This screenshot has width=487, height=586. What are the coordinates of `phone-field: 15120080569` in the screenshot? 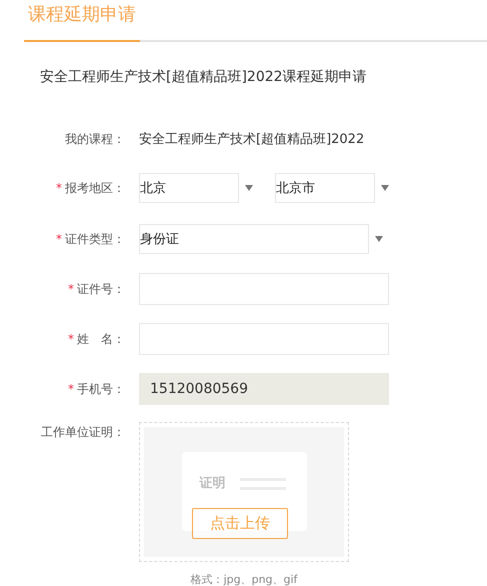 It's located at (264, 389).